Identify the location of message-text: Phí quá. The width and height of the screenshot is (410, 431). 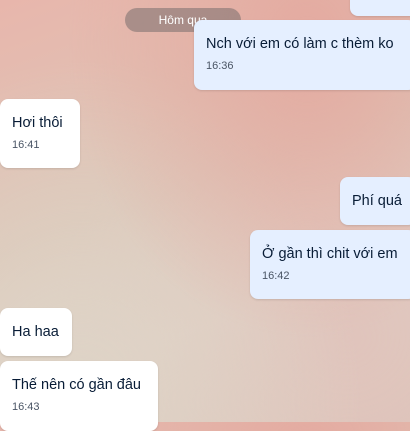
(377, 201).